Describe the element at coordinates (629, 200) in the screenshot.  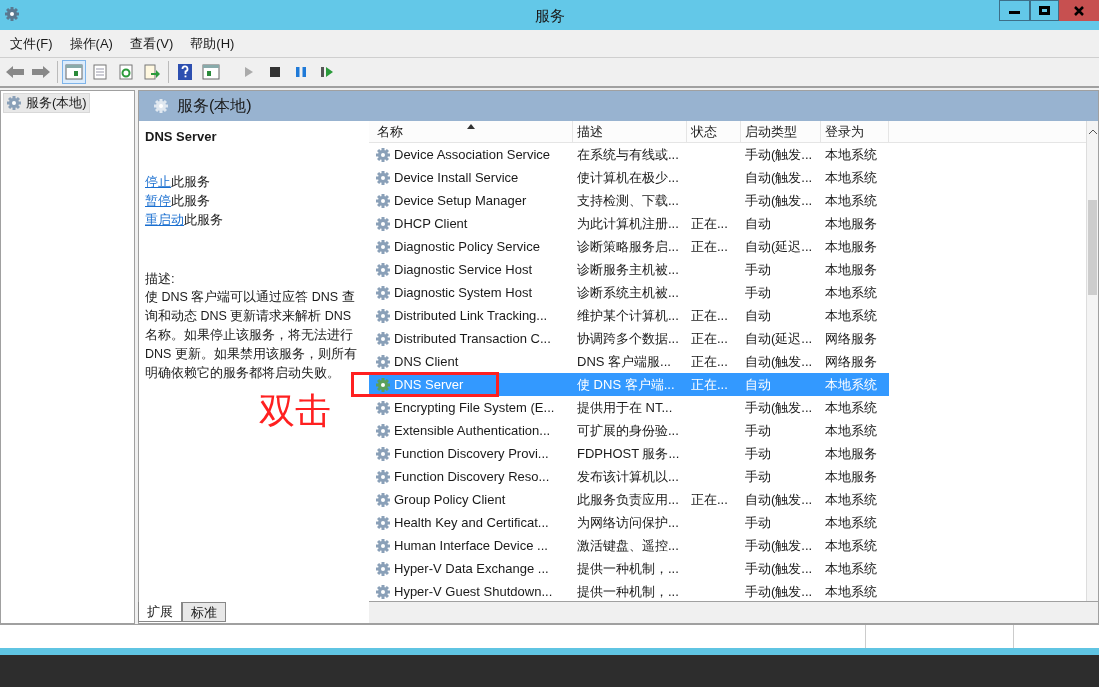
I see `table-row: Device Setup Manager 支持检测、下载... 手动(触发... 本地系统` at that location.